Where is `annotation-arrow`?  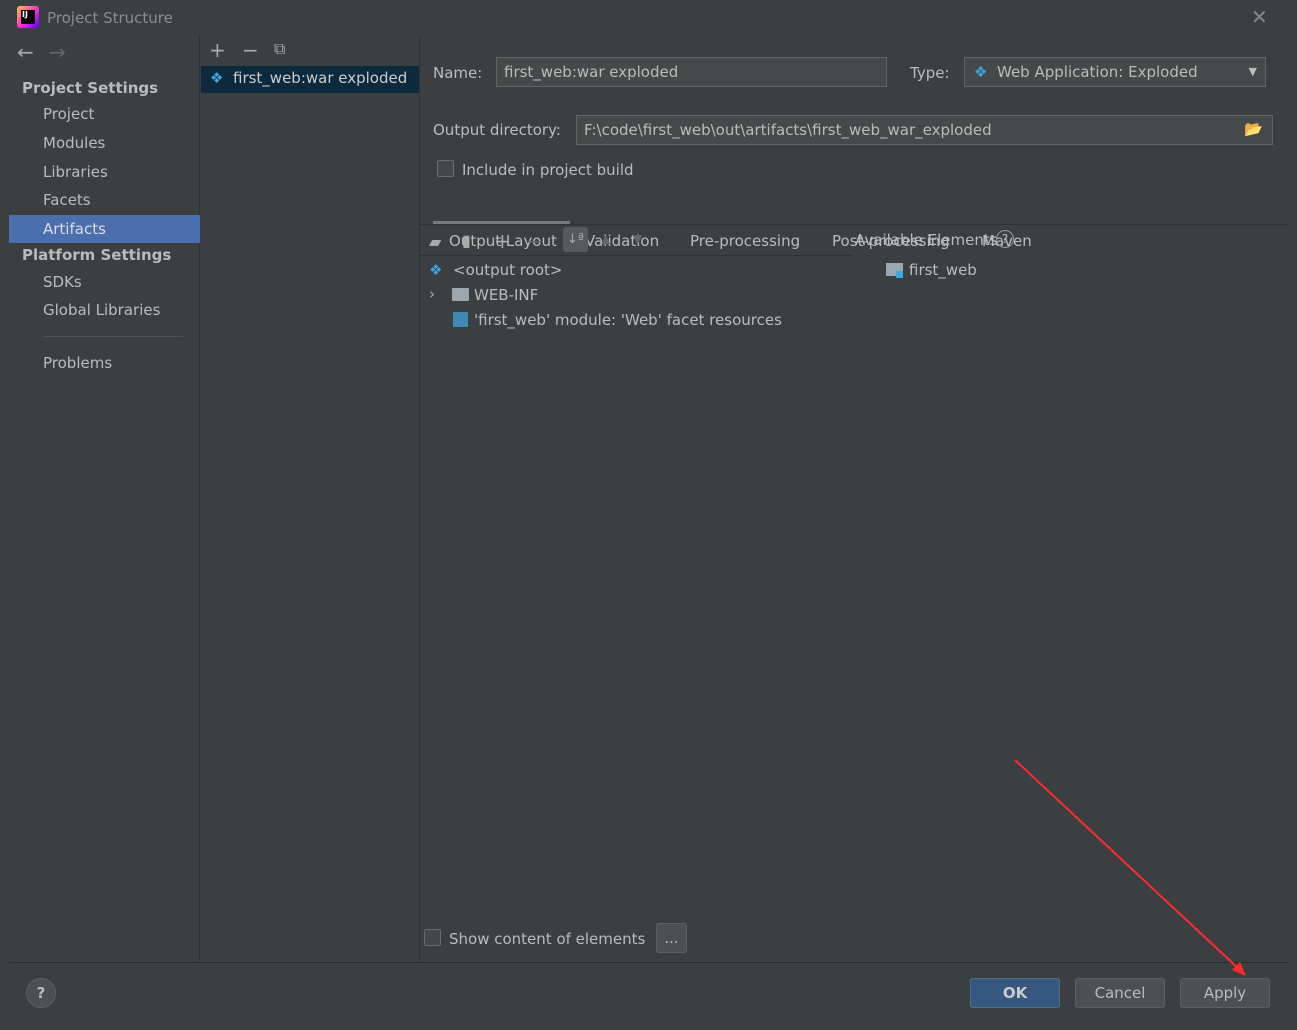
annotation-arrow is located at coordinates (1130, 867).